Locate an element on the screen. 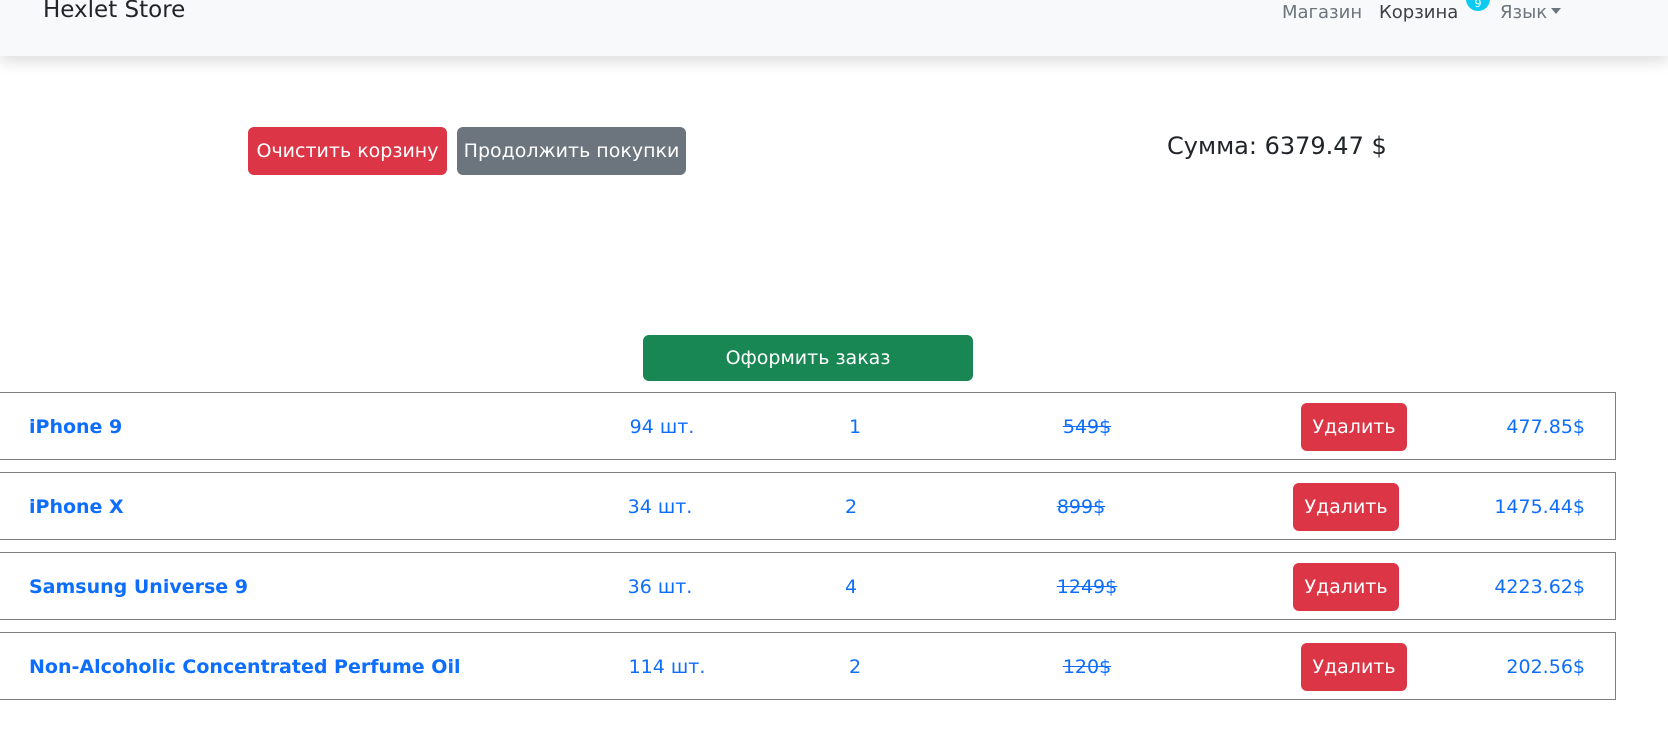 The height and width of the screenshot is (751, 1668). cart-item-row: iPhone 9 94 шт. 1 549$ Удалить 477.85$ is located at coordinates (808, 426).